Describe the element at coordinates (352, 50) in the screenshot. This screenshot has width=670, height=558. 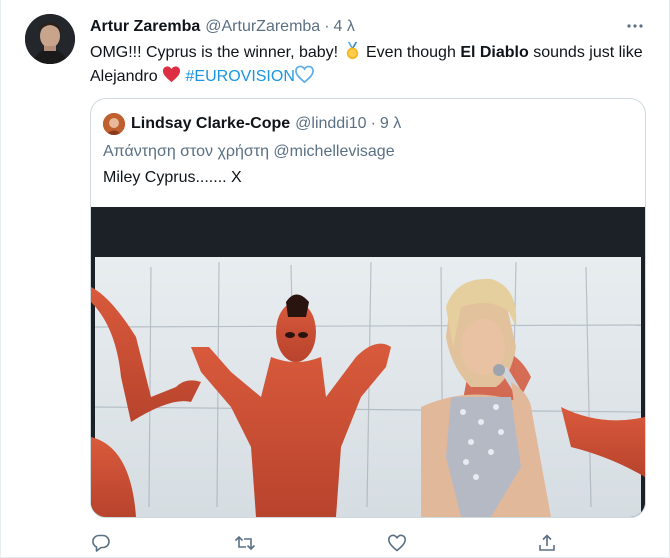
I see `medal-icon` at that location.